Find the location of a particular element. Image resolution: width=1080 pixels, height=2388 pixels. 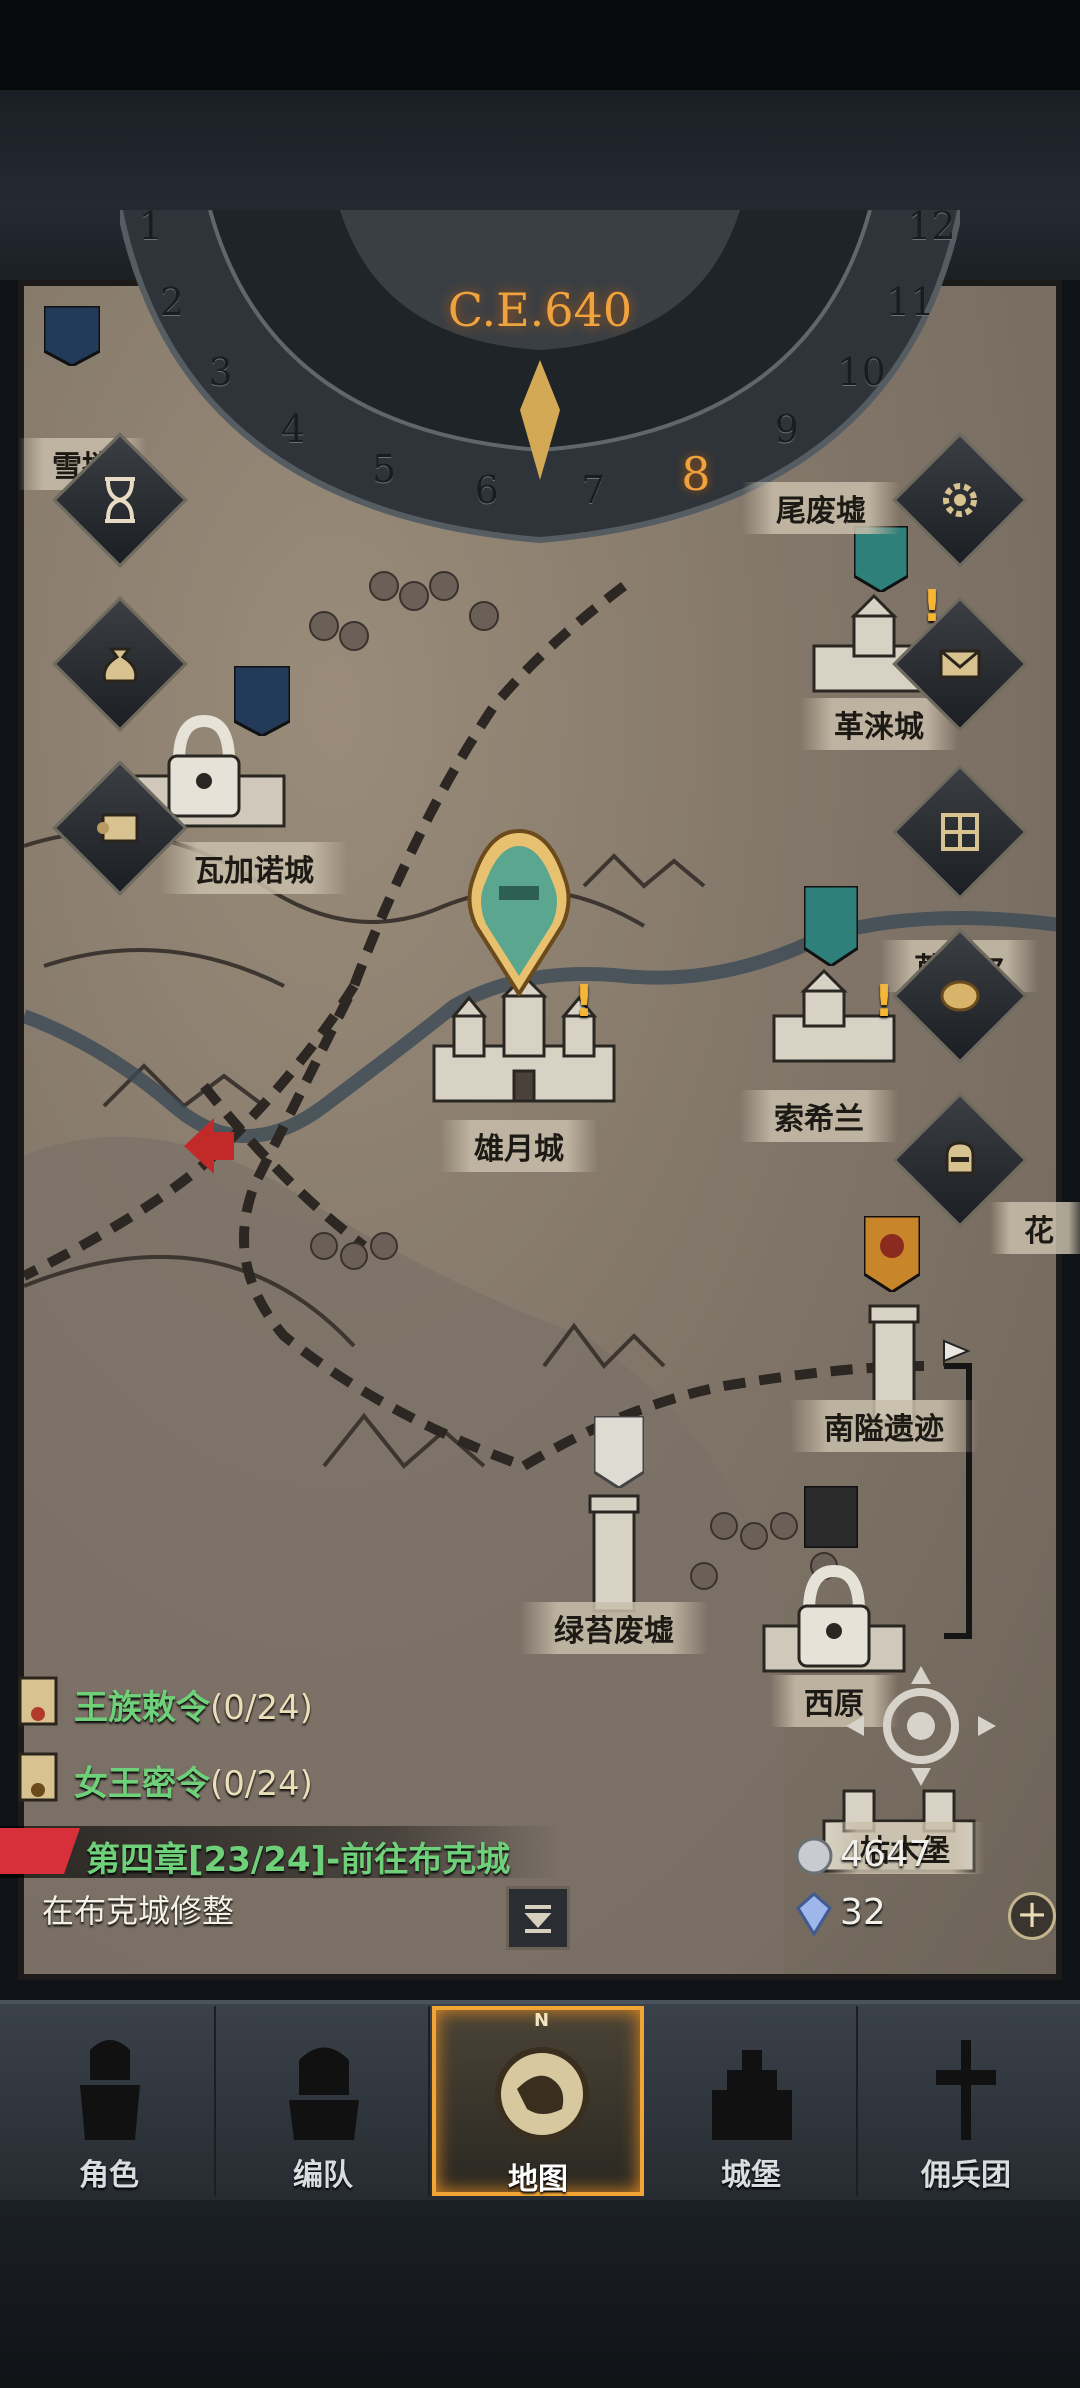

banner-dark-xiyuan is located at coordinates (831, 1517).